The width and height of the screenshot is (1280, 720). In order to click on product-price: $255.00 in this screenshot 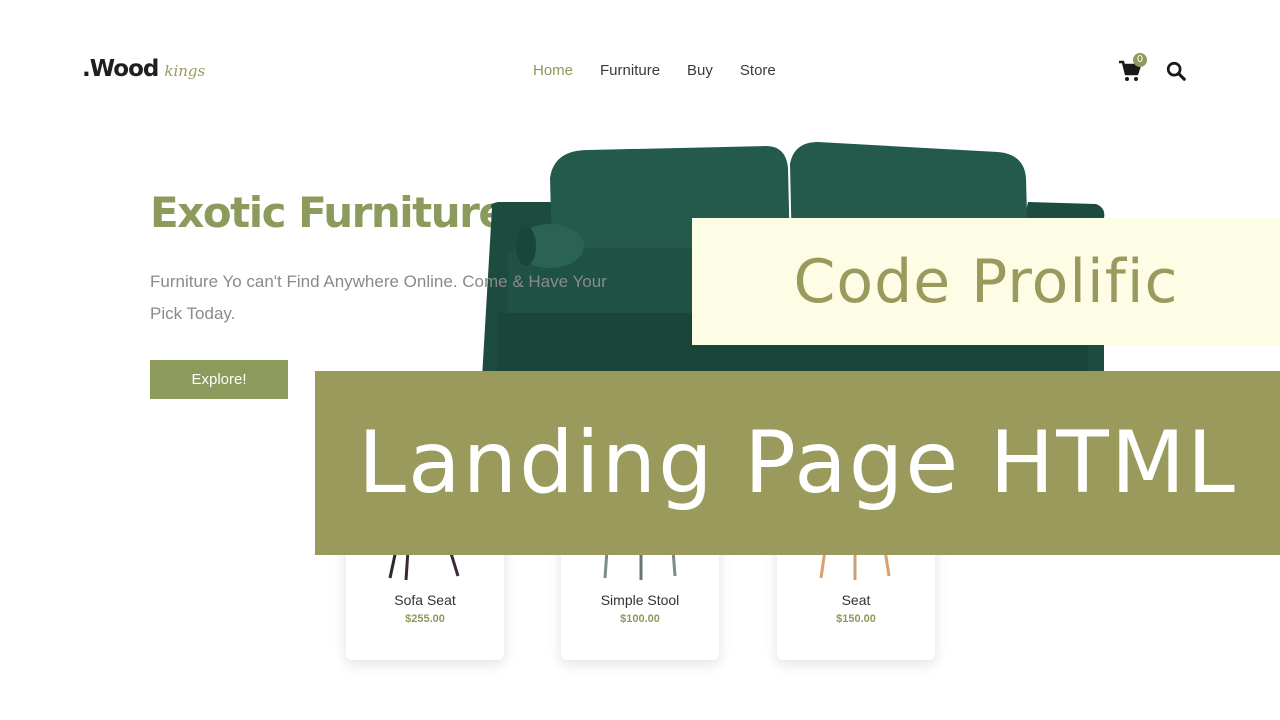, I will do `click(425, 619)`.